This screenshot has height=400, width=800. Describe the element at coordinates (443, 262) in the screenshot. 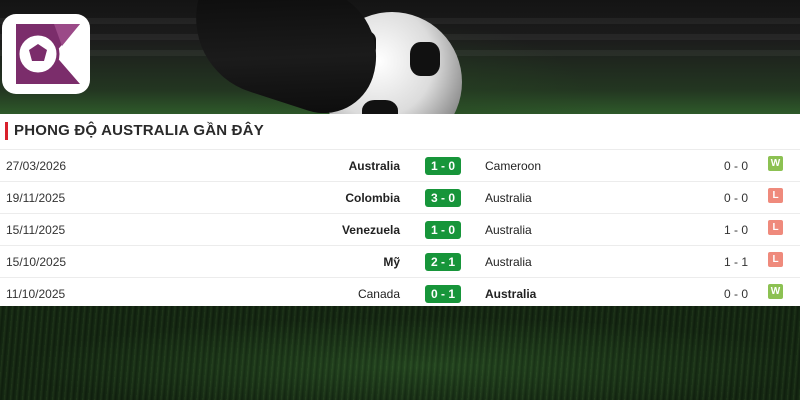

I see `score-badge: 2 - 1` at that location.